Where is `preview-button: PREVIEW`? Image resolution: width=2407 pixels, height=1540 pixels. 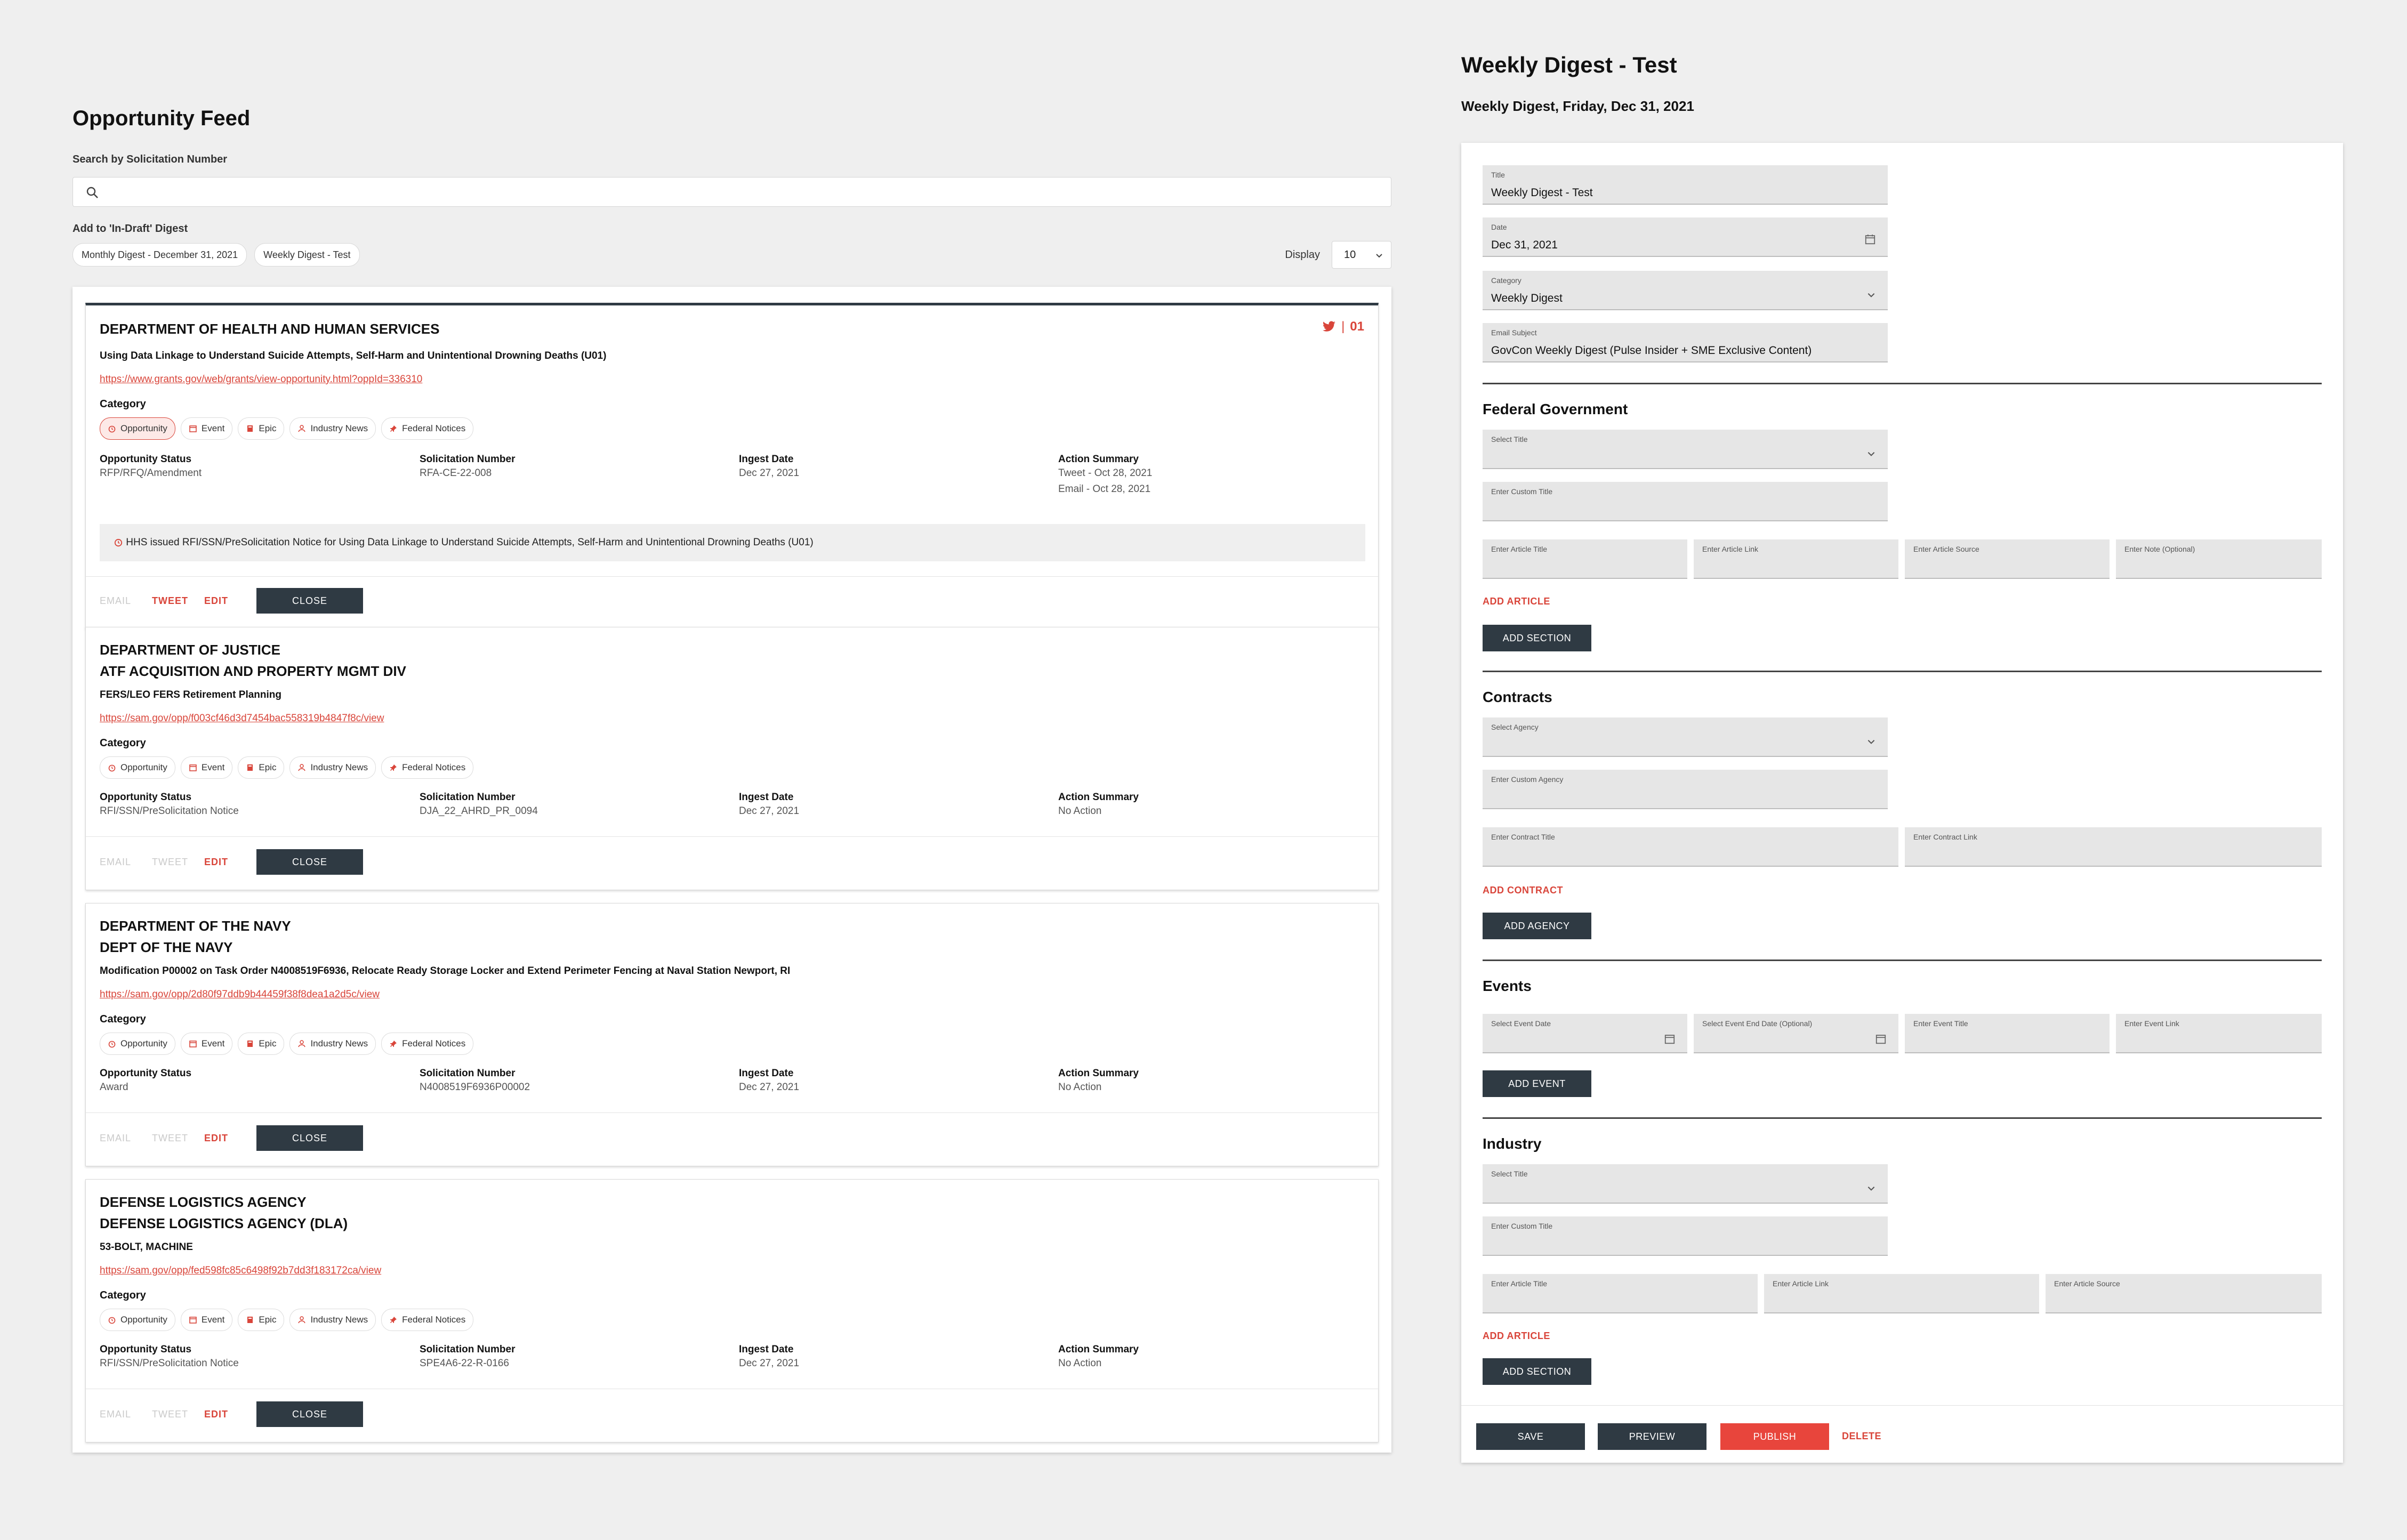
preview-button: PREVIEW is located at coordinates (1652, 1436).